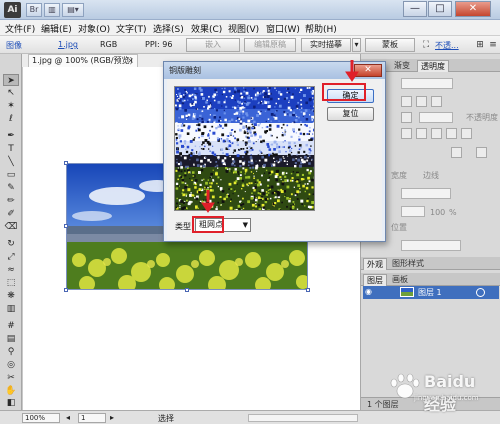 The width and height of the screenshot is (500, 424). I want to click on layer-row: ◉ 图层 1, so click(431, 292).